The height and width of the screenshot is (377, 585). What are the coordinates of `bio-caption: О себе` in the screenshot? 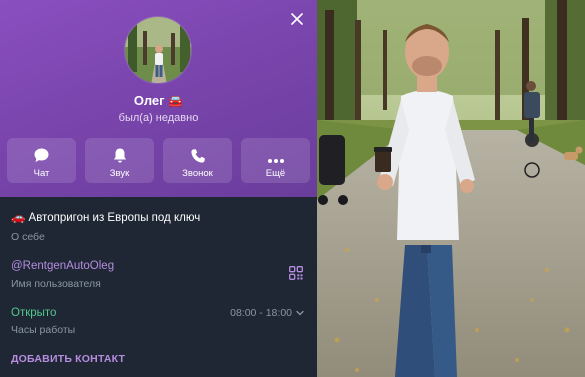 It's located at (28, 237).